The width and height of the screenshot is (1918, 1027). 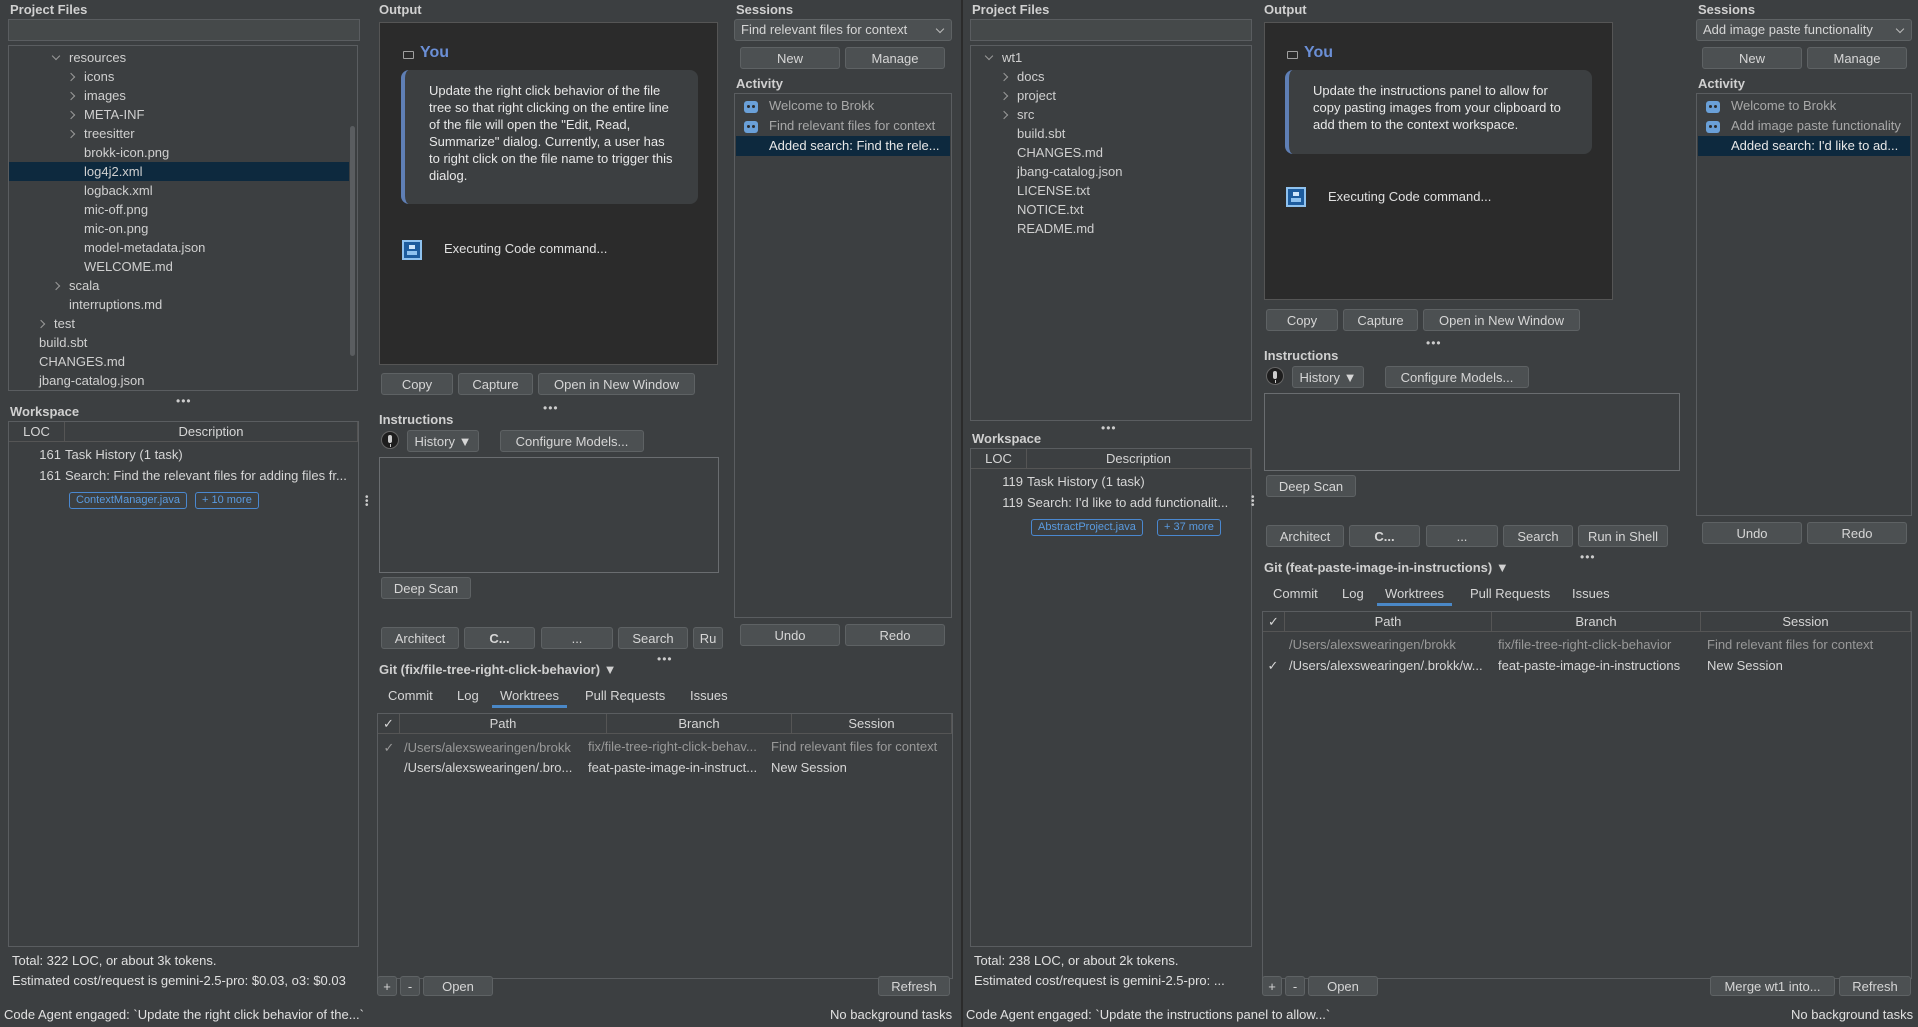 I want to click on workspace-row-loc: 119, so click(x=997, y=482).